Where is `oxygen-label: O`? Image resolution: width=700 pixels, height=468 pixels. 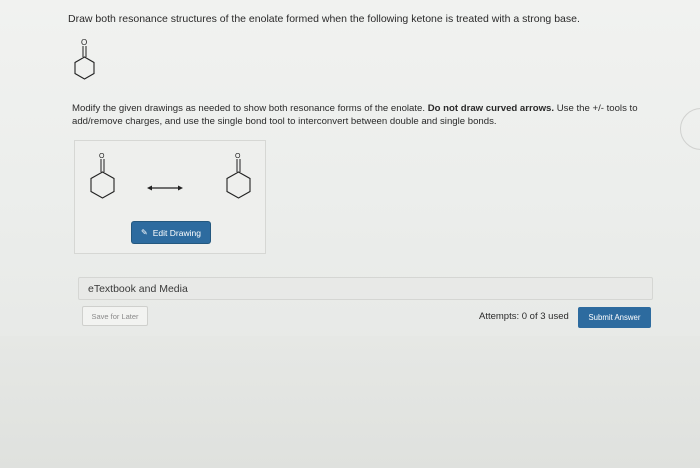
oxygen-label: O is located at coordinates (84, 42).